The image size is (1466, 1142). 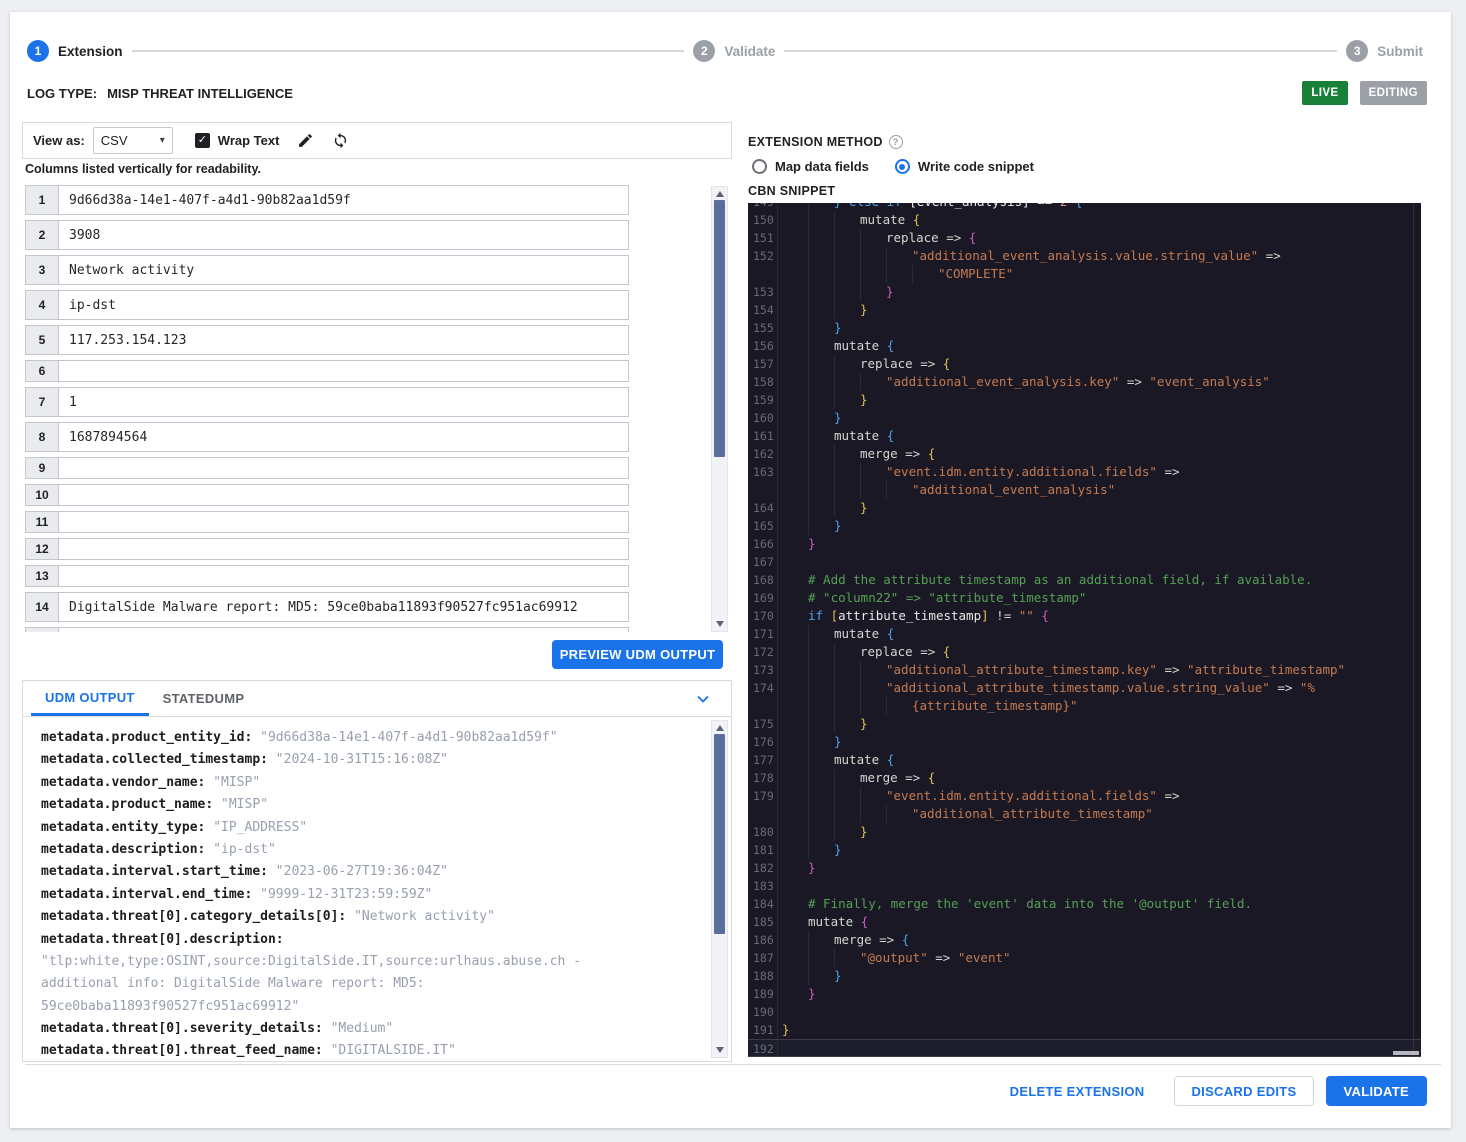 I want to click on row-number: 13, so click(x=42, y=576).